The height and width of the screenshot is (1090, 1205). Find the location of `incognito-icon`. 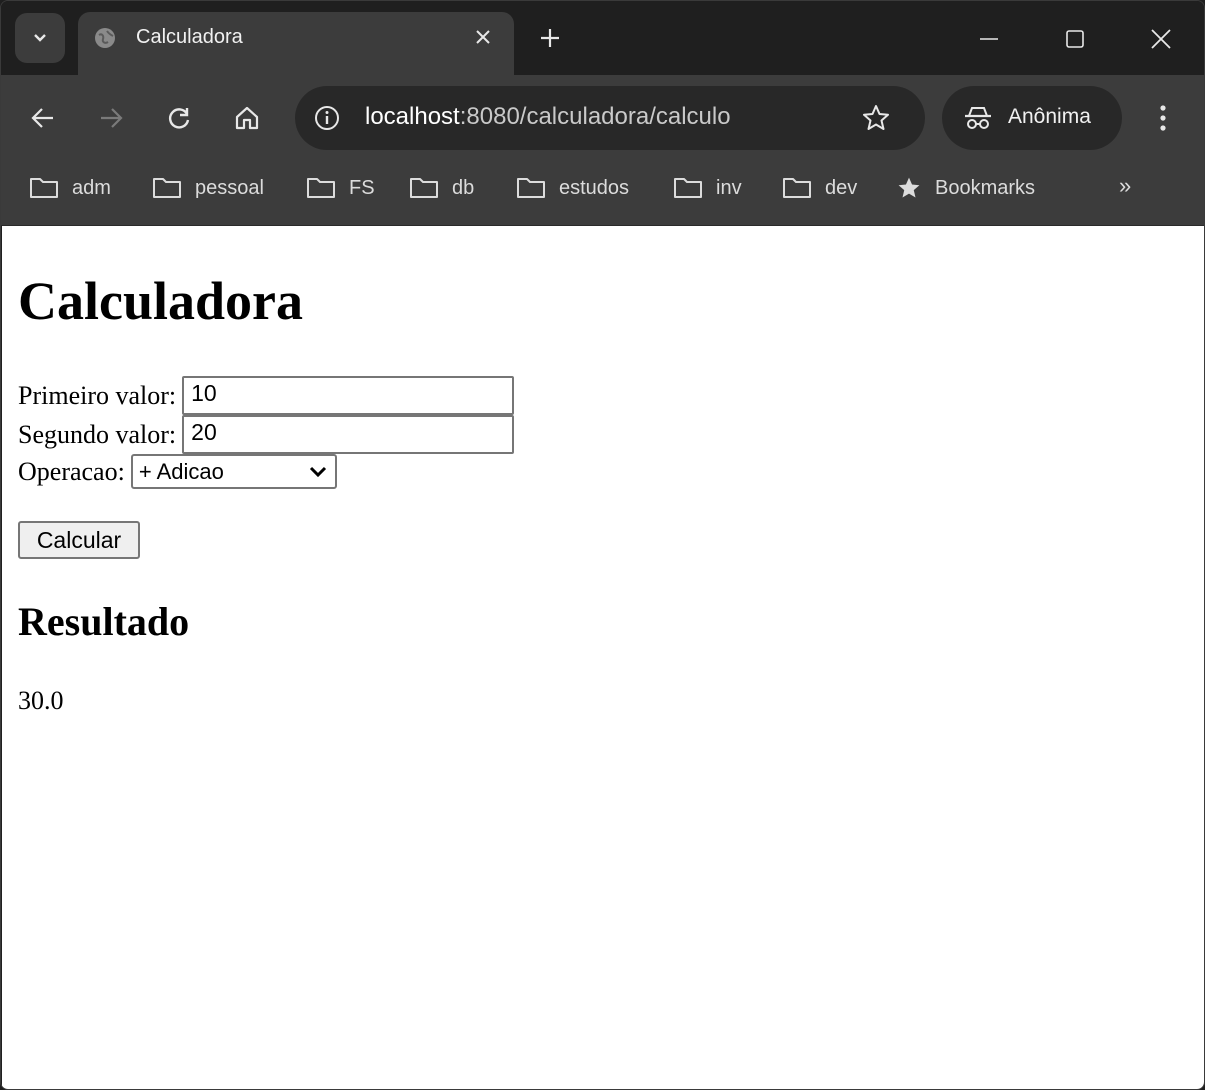

incognito-icon is located at coordinates (978, 118).